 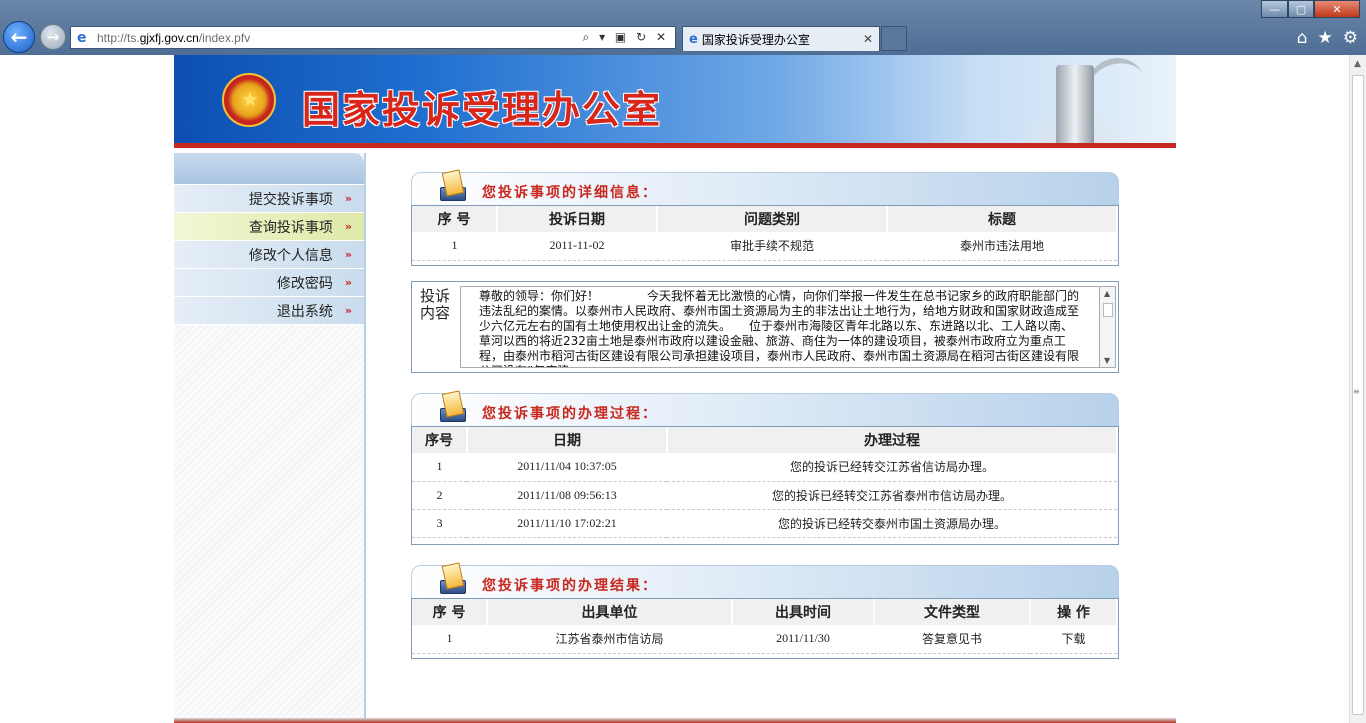 I want to click on site-banner: ★ 国家投诉受理办公室, so click(x=675, y=100).